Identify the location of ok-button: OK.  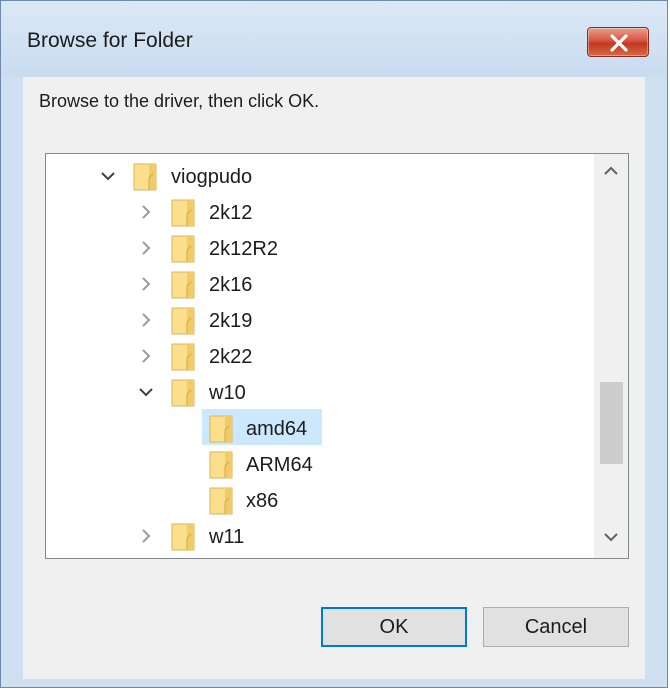
(394, 627).